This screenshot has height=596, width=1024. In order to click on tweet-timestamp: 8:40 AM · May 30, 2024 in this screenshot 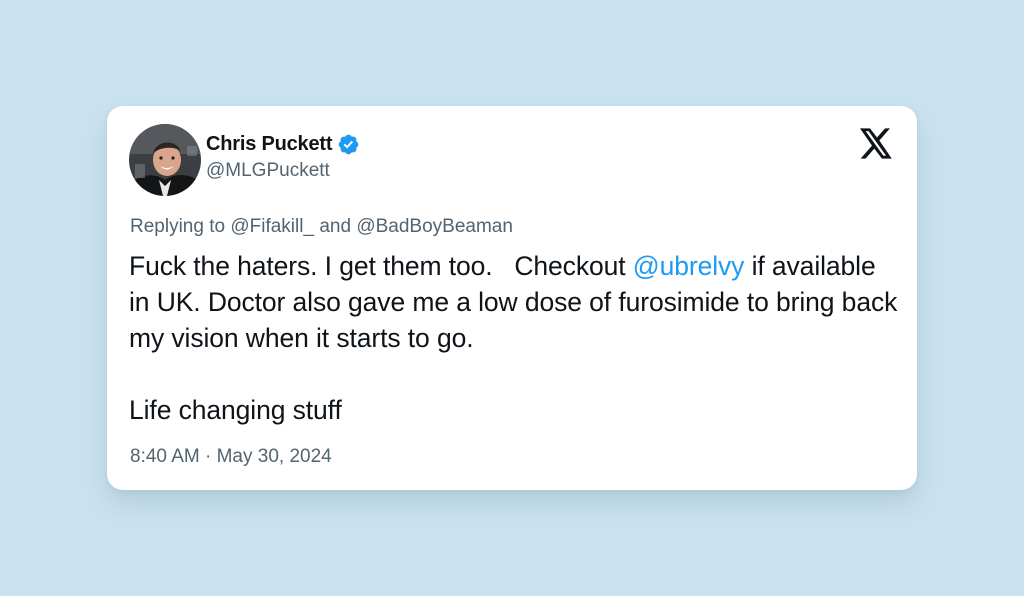, I will do `click(231, 457)`.